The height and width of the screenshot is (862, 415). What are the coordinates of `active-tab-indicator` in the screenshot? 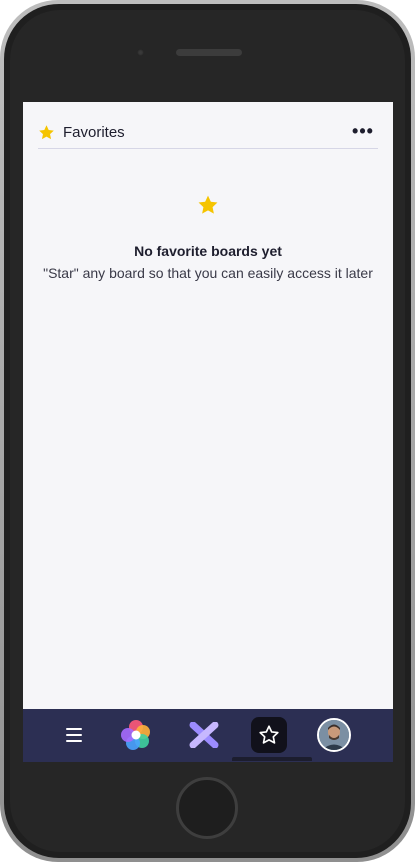 It's located at (272, 759).